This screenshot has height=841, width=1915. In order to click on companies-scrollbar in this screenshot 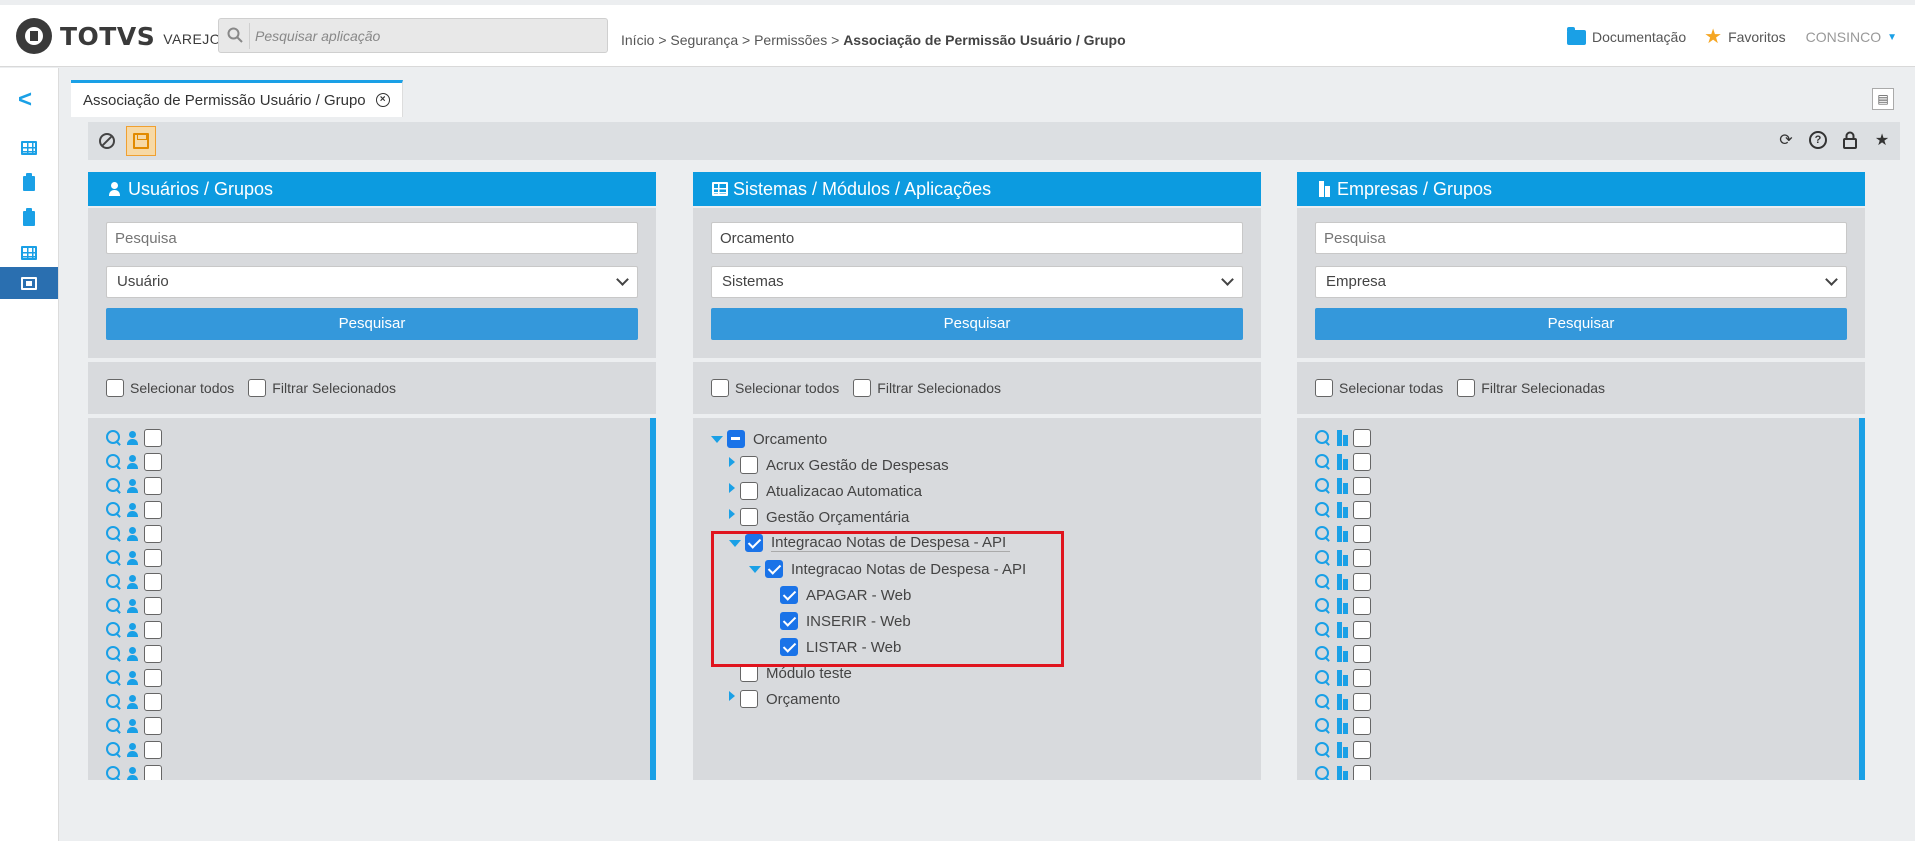, I will do `click(1862, 599)`.